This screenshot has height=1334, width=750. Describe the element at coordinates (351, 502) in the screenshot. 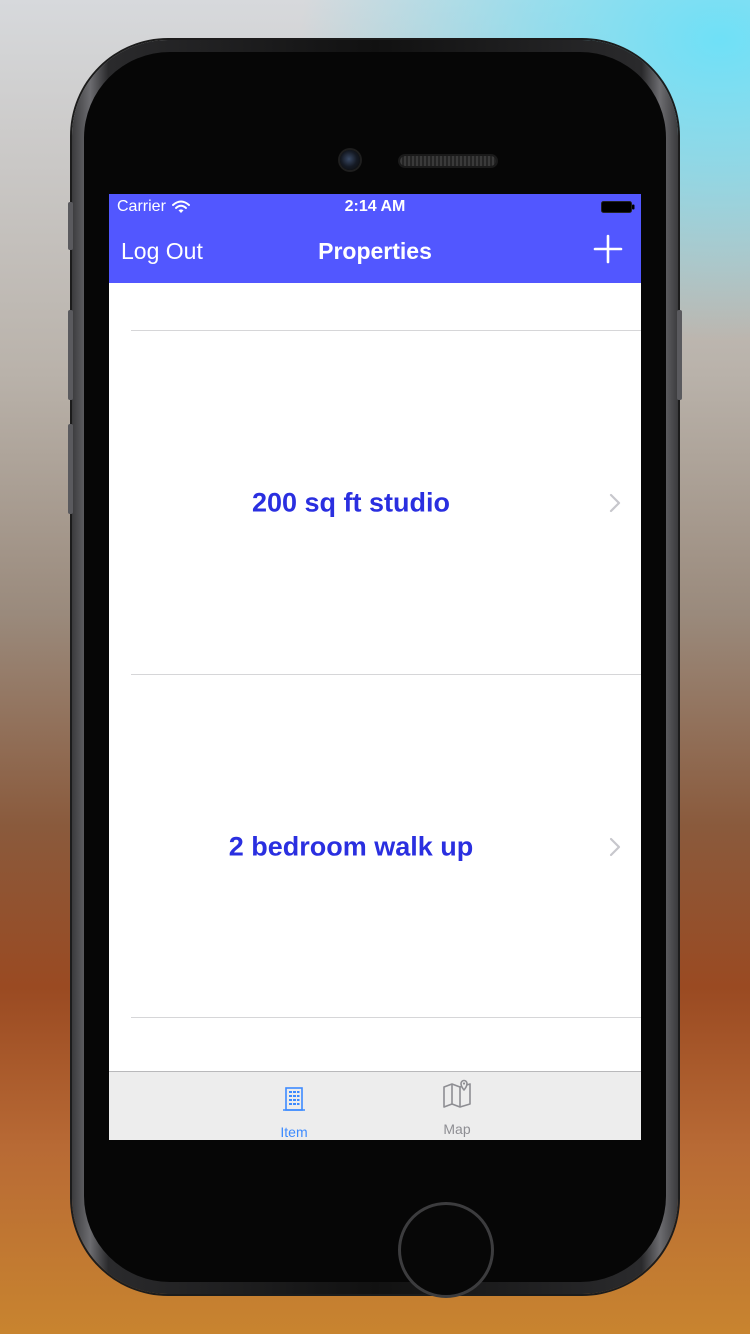

I see `property-title: 200 sq ft studio` at that location.